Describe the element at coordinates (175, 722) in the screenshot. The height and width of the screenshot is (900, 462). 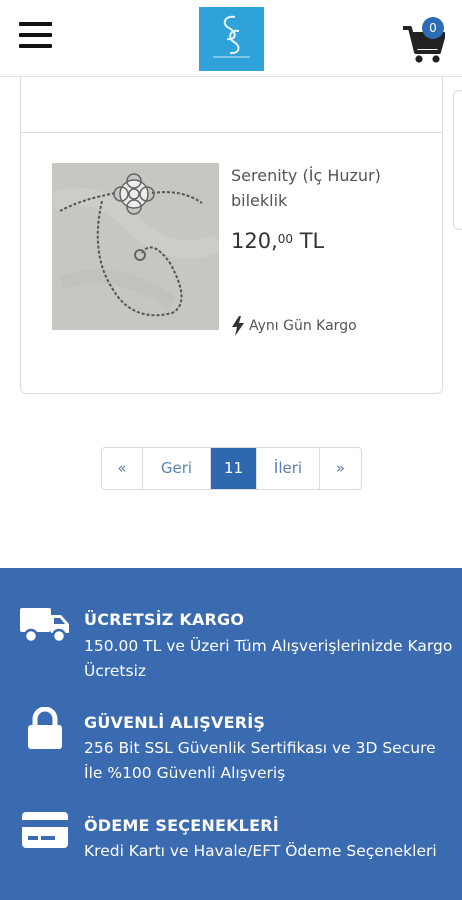
I see `feature-title: GÜVENLİ ALIŞVERİŞ` at that location.